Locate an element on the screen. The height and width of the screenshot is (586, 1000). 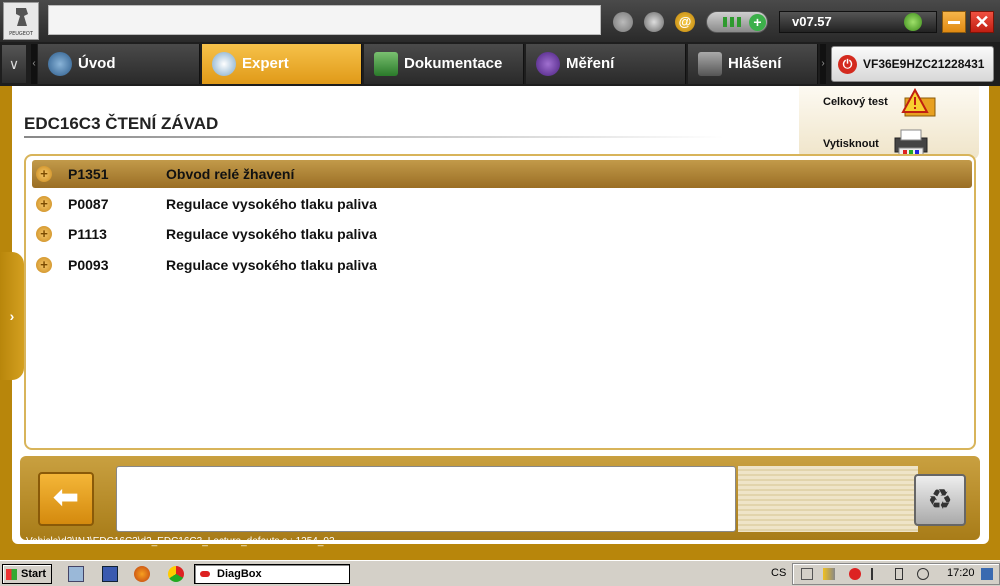
battery-tray-icon is located at coordinates (899, 574).